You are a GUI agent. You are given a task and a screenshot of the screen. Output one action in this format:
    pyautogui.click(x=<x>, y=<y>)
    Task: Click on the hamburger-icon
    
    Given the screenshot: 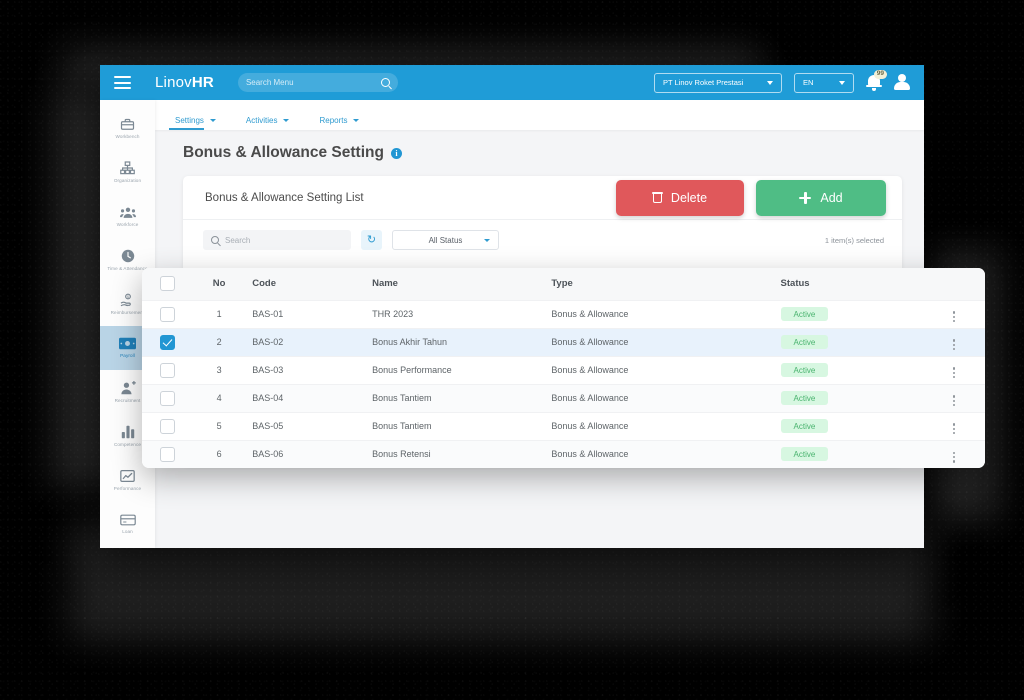 What is the action you would take?
    pyautogui.click(x=122, y=82)
    